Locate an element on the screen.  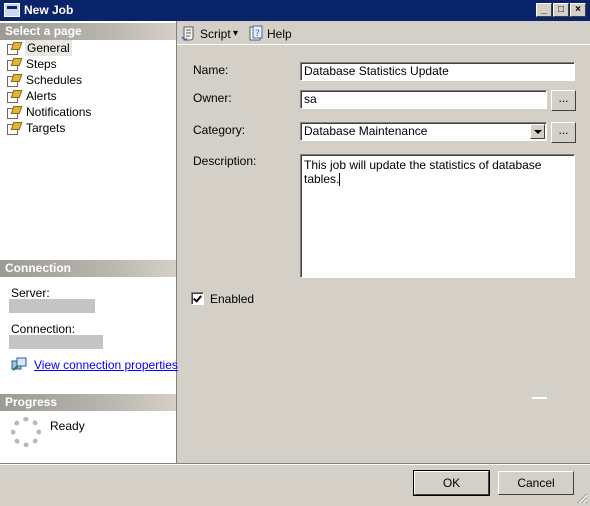
decorative-dash is located at coordinates (539, 398).